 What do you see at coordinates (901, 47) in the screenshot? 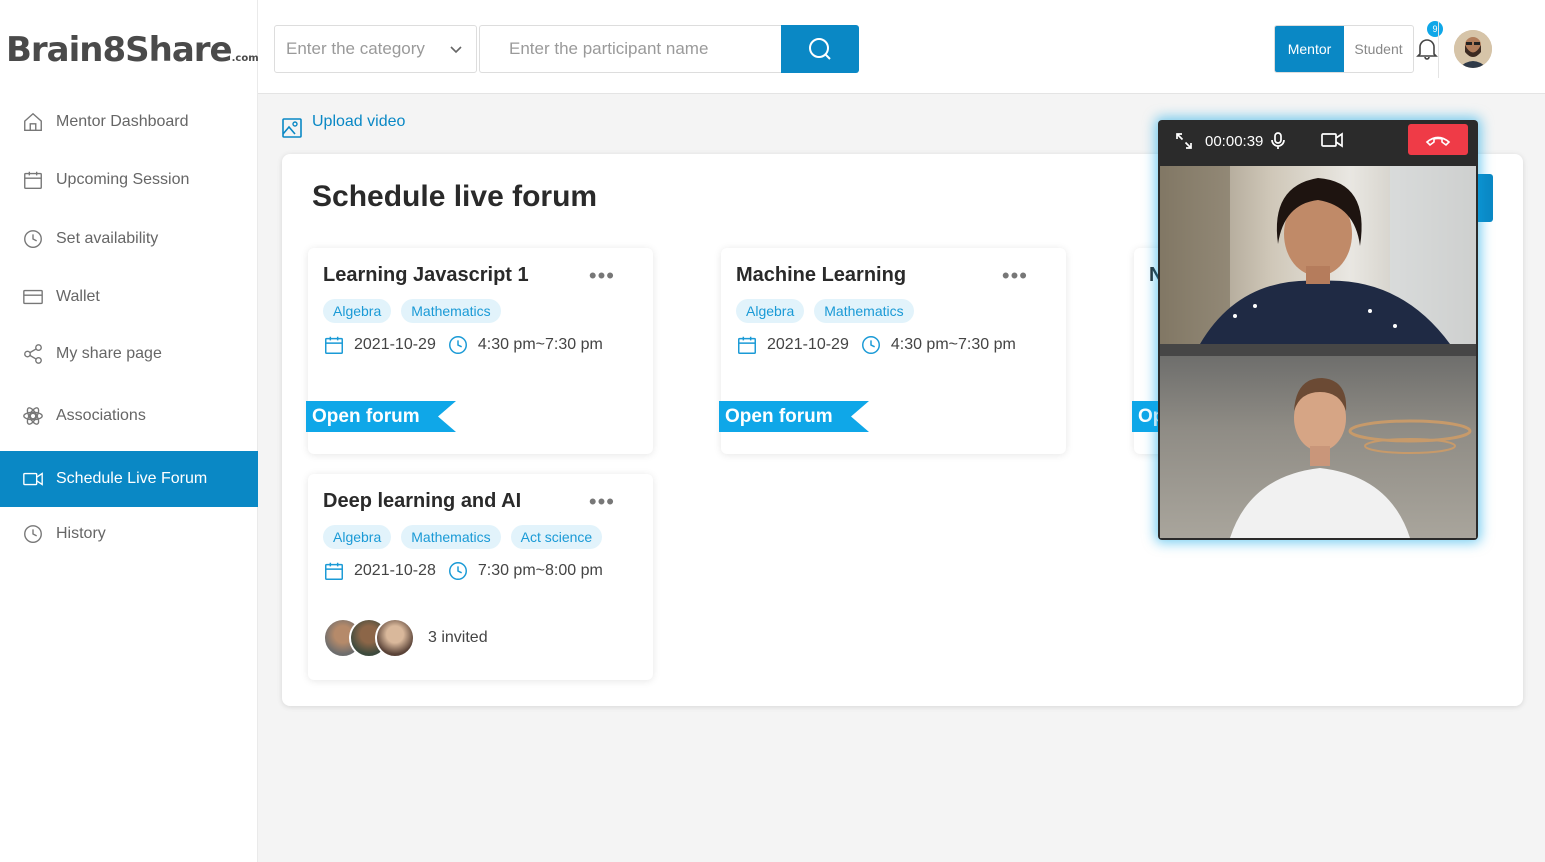
I see `top-header: Enter the category Mentor Student 9` at bounding box center [901, 47].